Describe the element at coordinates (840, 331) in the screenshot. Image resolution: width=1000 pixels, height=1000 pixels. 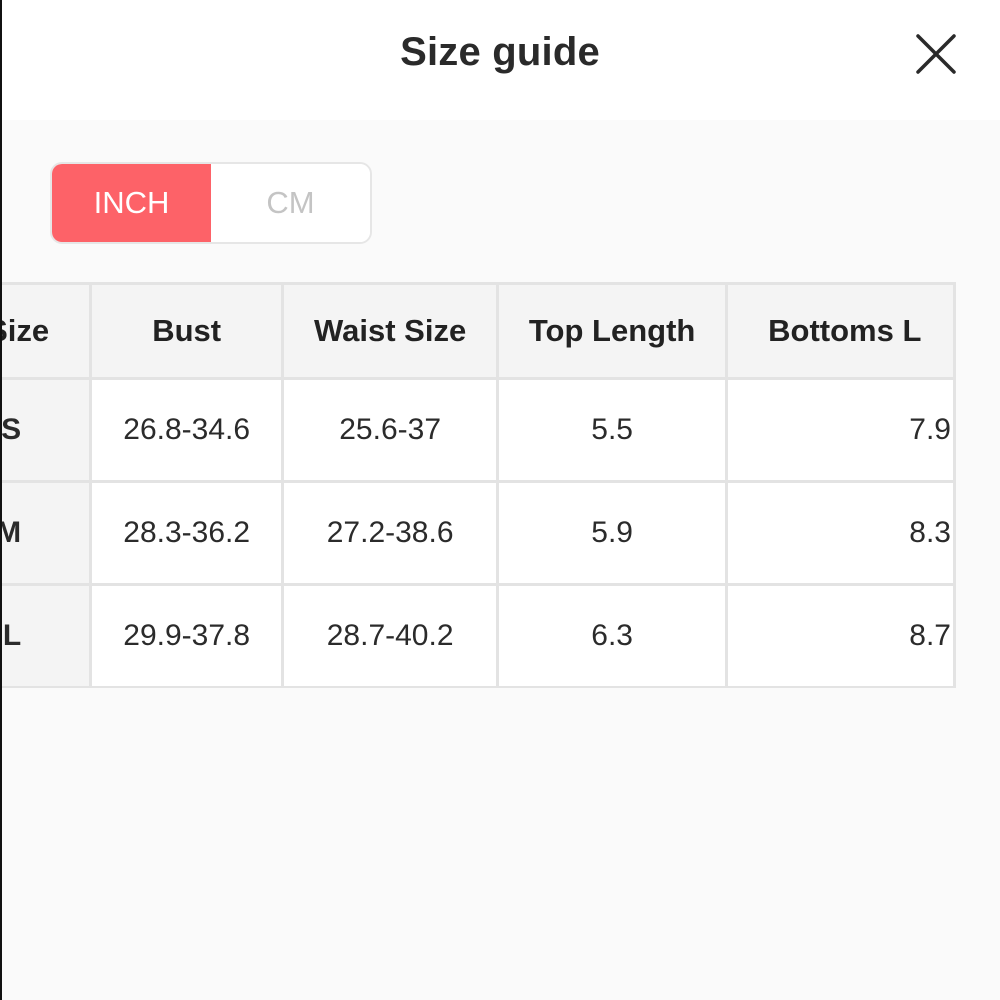
I see `column-header-bottoms-length: Bottoms L` at that location.